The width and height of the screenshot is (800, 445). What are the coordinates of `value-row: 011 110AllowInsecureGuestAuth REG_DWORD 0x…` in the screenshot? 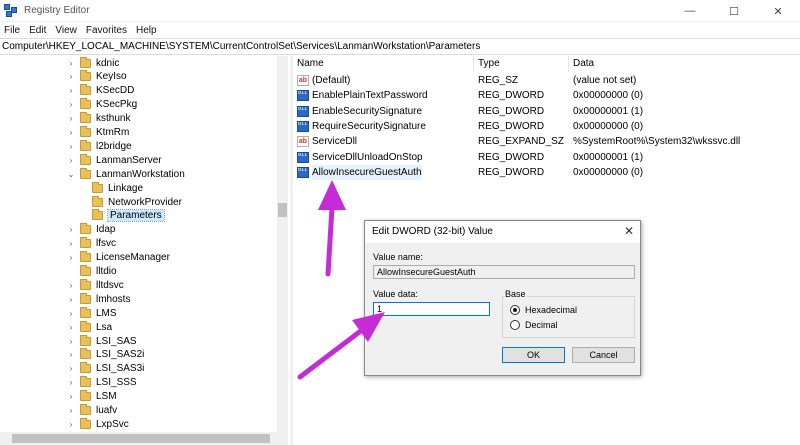 It's located at (543, 172).